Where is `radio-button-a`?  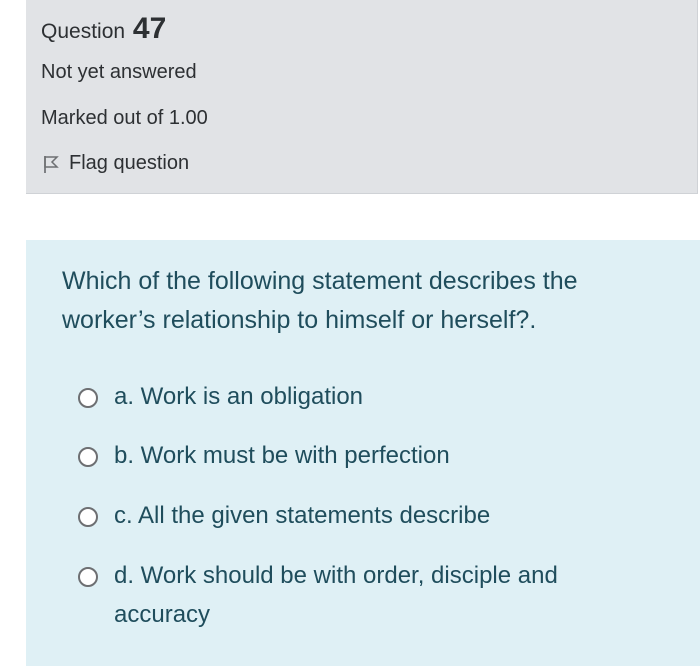
radio-button-a is located at coordinates (88, 398).